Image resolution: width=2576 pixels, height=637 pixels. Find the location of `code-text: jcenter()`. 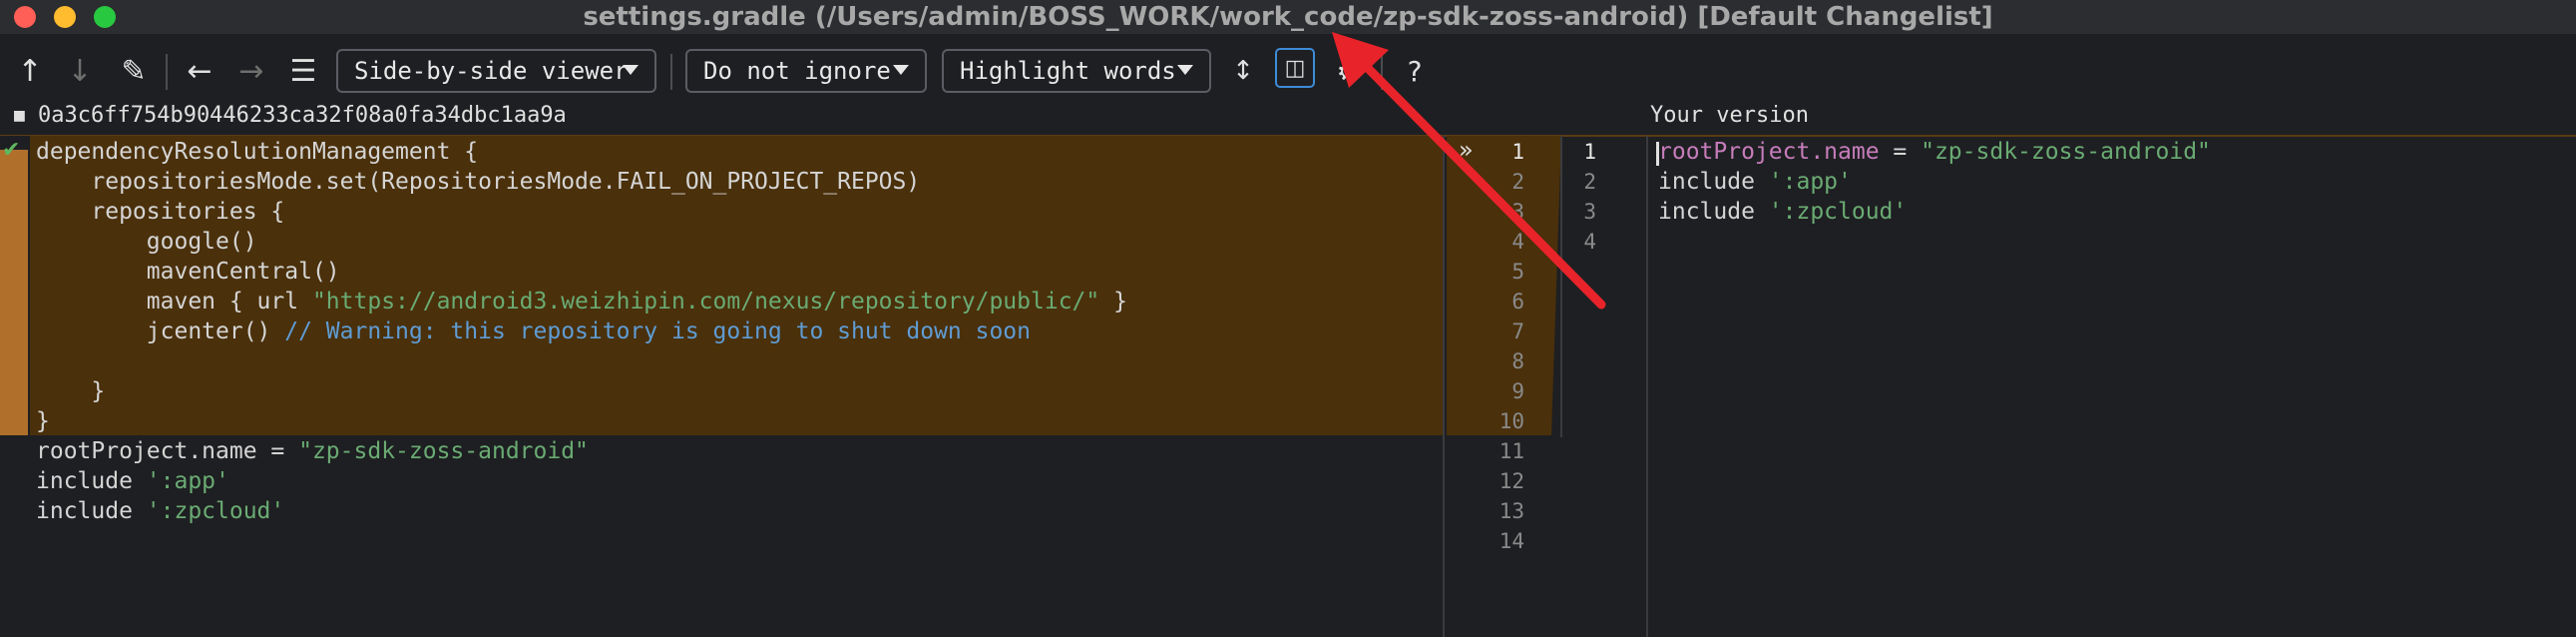

code-text: jcenter() is located at coordinates (160, 331).